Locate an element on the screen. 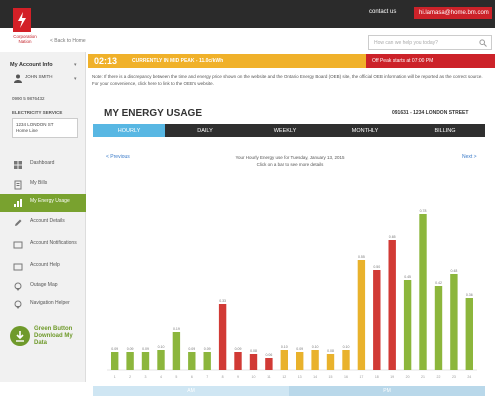 Image resolution: width=495 pixels, height=396 pixels. tab-daily: DAILY is located at coordinates (205, 130).